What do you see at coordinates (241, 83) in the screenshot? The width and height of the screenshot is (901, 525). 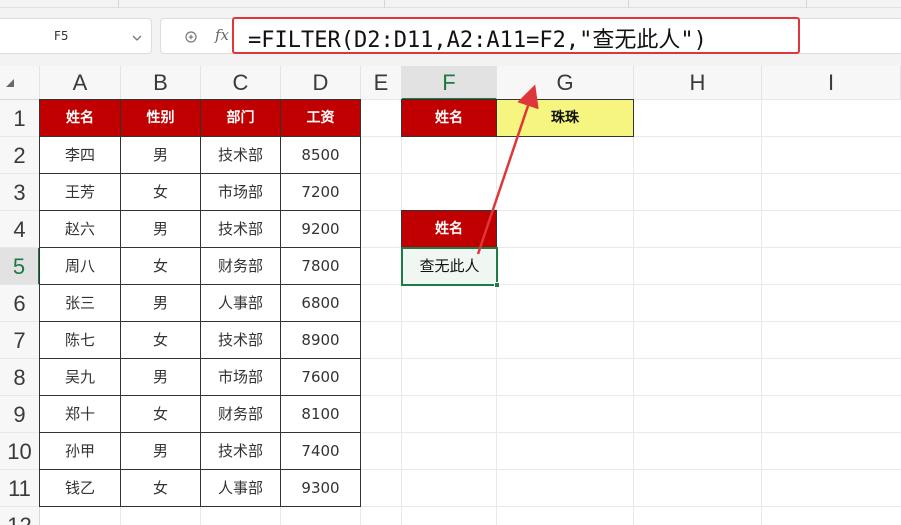 I see `column-header-c: C` at bounding box center [241, 83].